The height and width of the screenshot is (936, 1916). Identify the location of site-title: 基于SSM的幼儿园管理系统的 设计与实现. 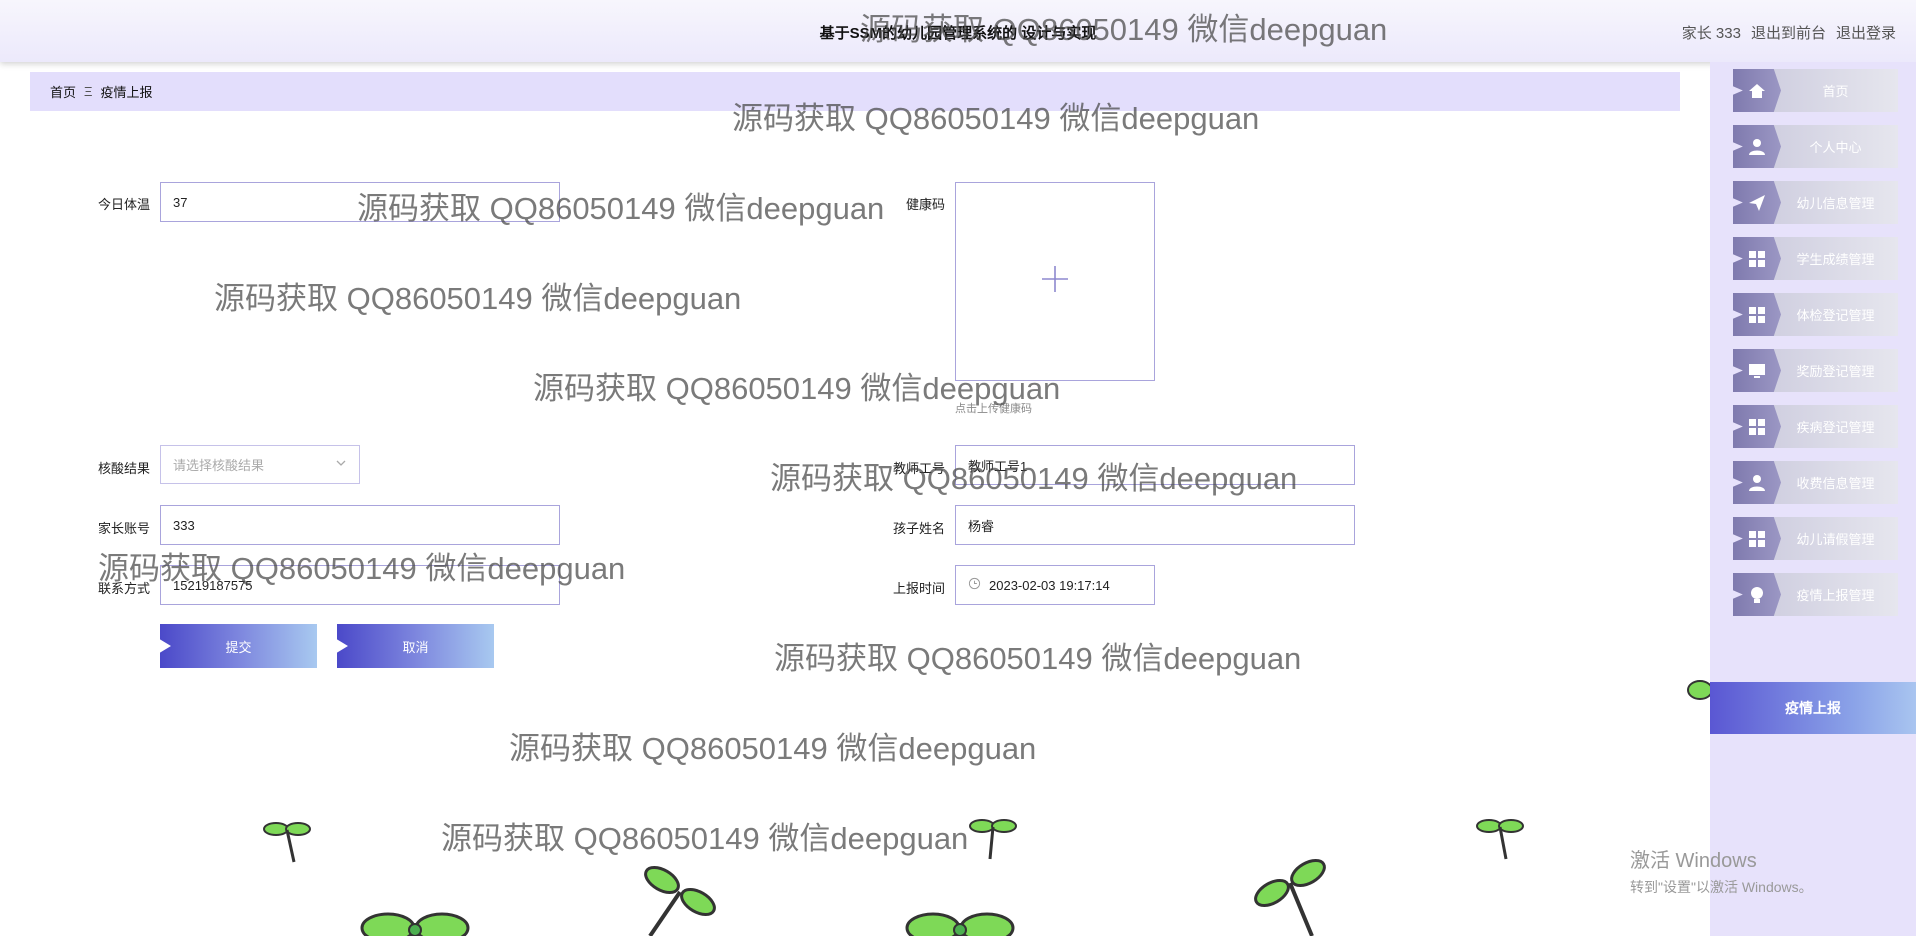
(958, 33).